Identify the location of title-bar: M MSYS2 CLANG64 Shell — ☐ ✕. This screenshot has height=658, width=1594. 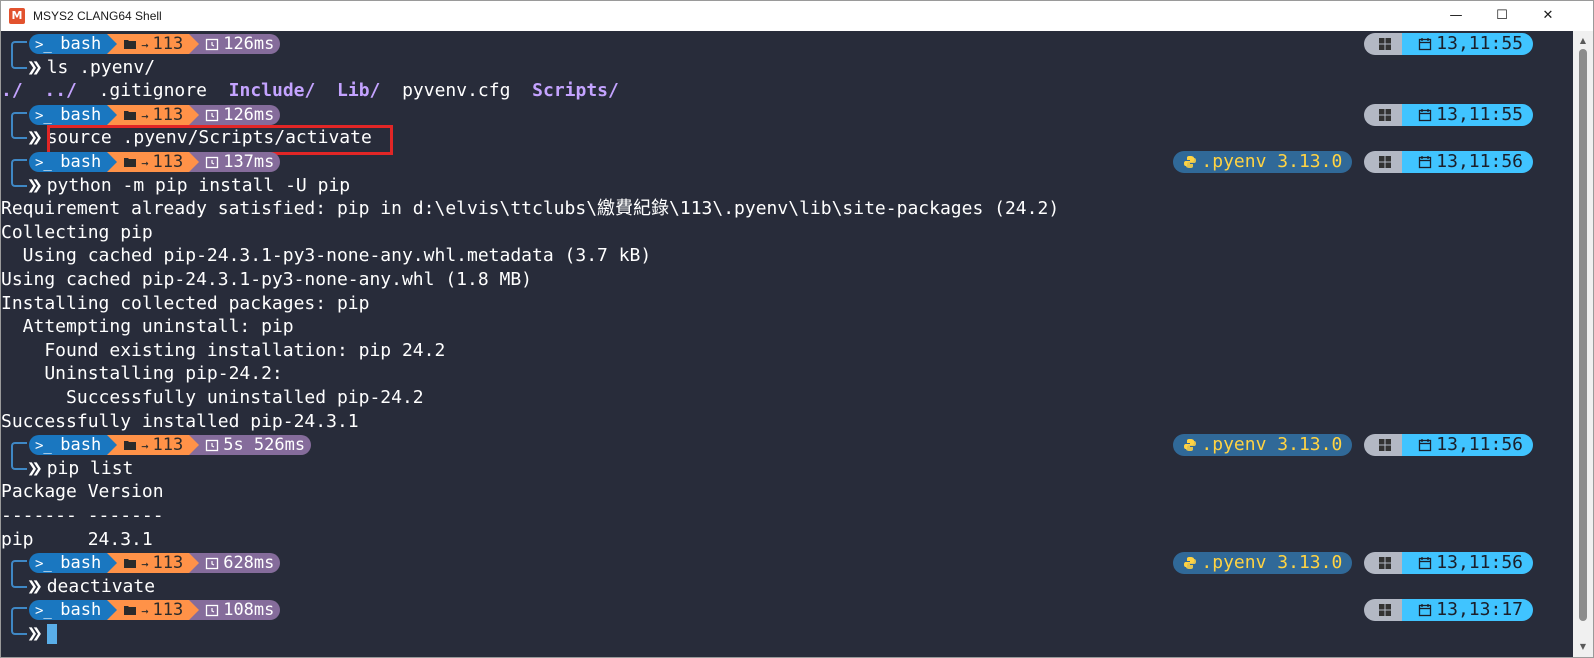
(797, 16).